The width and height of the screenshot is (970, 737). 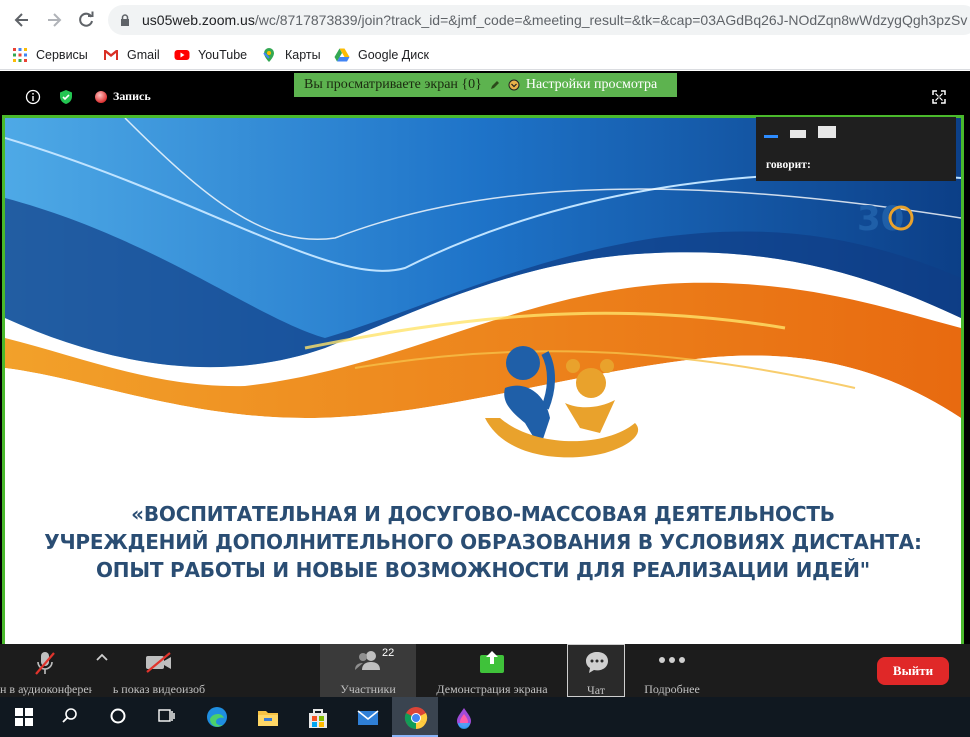 I want to click on audio-label: н в аудиоконференц, so click(x=46, y=689).